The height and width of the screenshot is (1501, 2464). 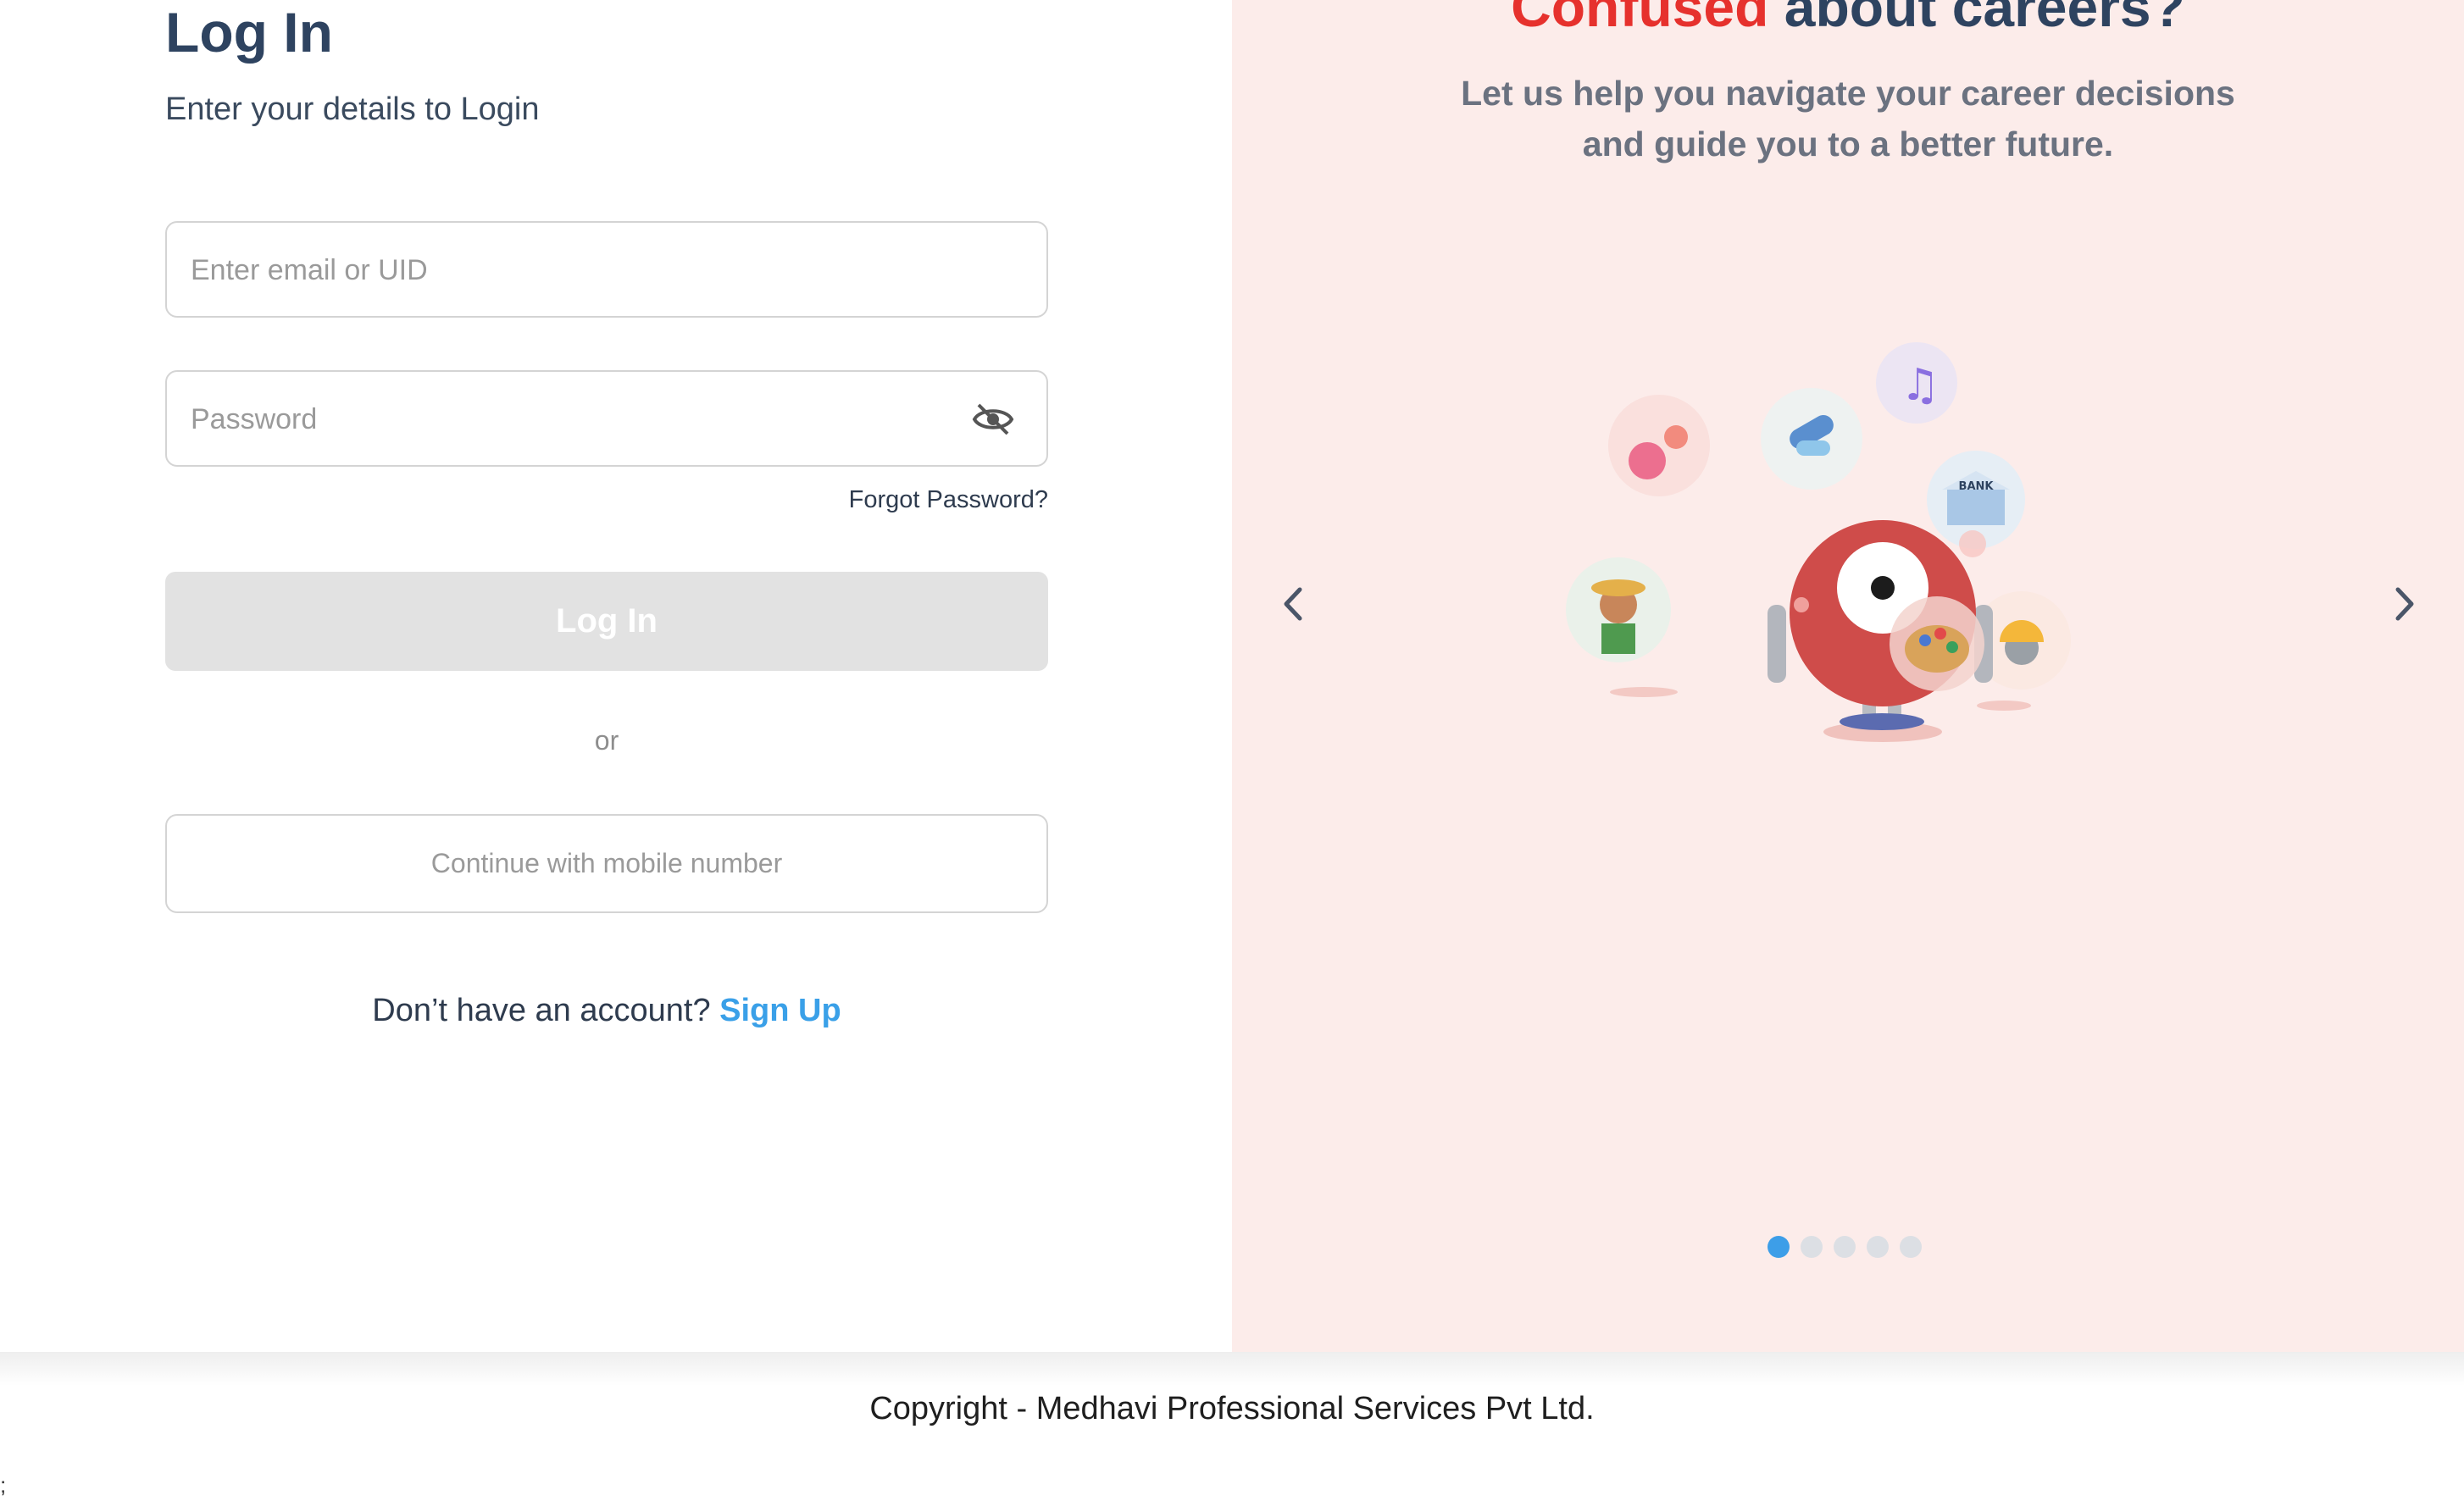 What do you see at coordinates (542, 1010) in the screenshot?
I see `no-account-text: Don’t have an account?` at bounding box center [542, 1010].